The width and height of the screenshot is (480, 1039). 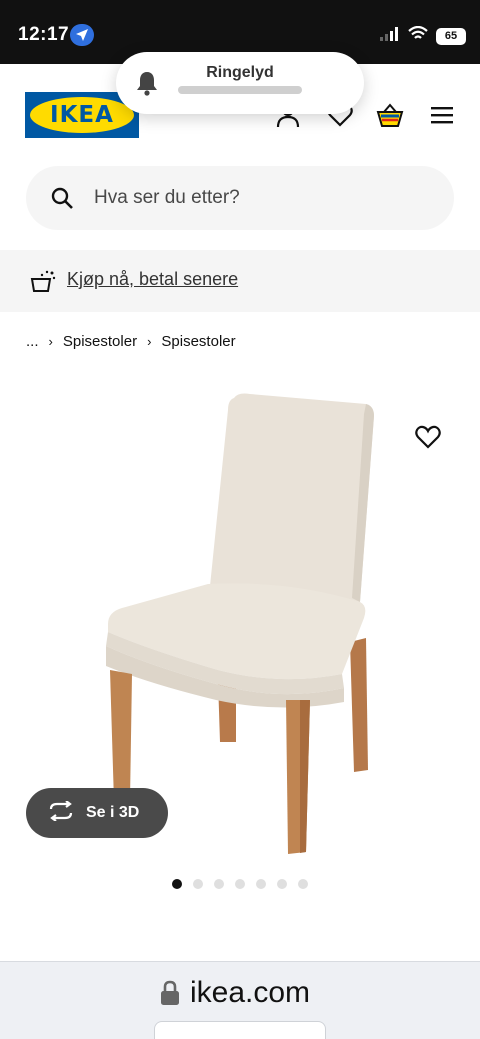 I want to click on location-arrow-icon, so click(x=82, y=35).